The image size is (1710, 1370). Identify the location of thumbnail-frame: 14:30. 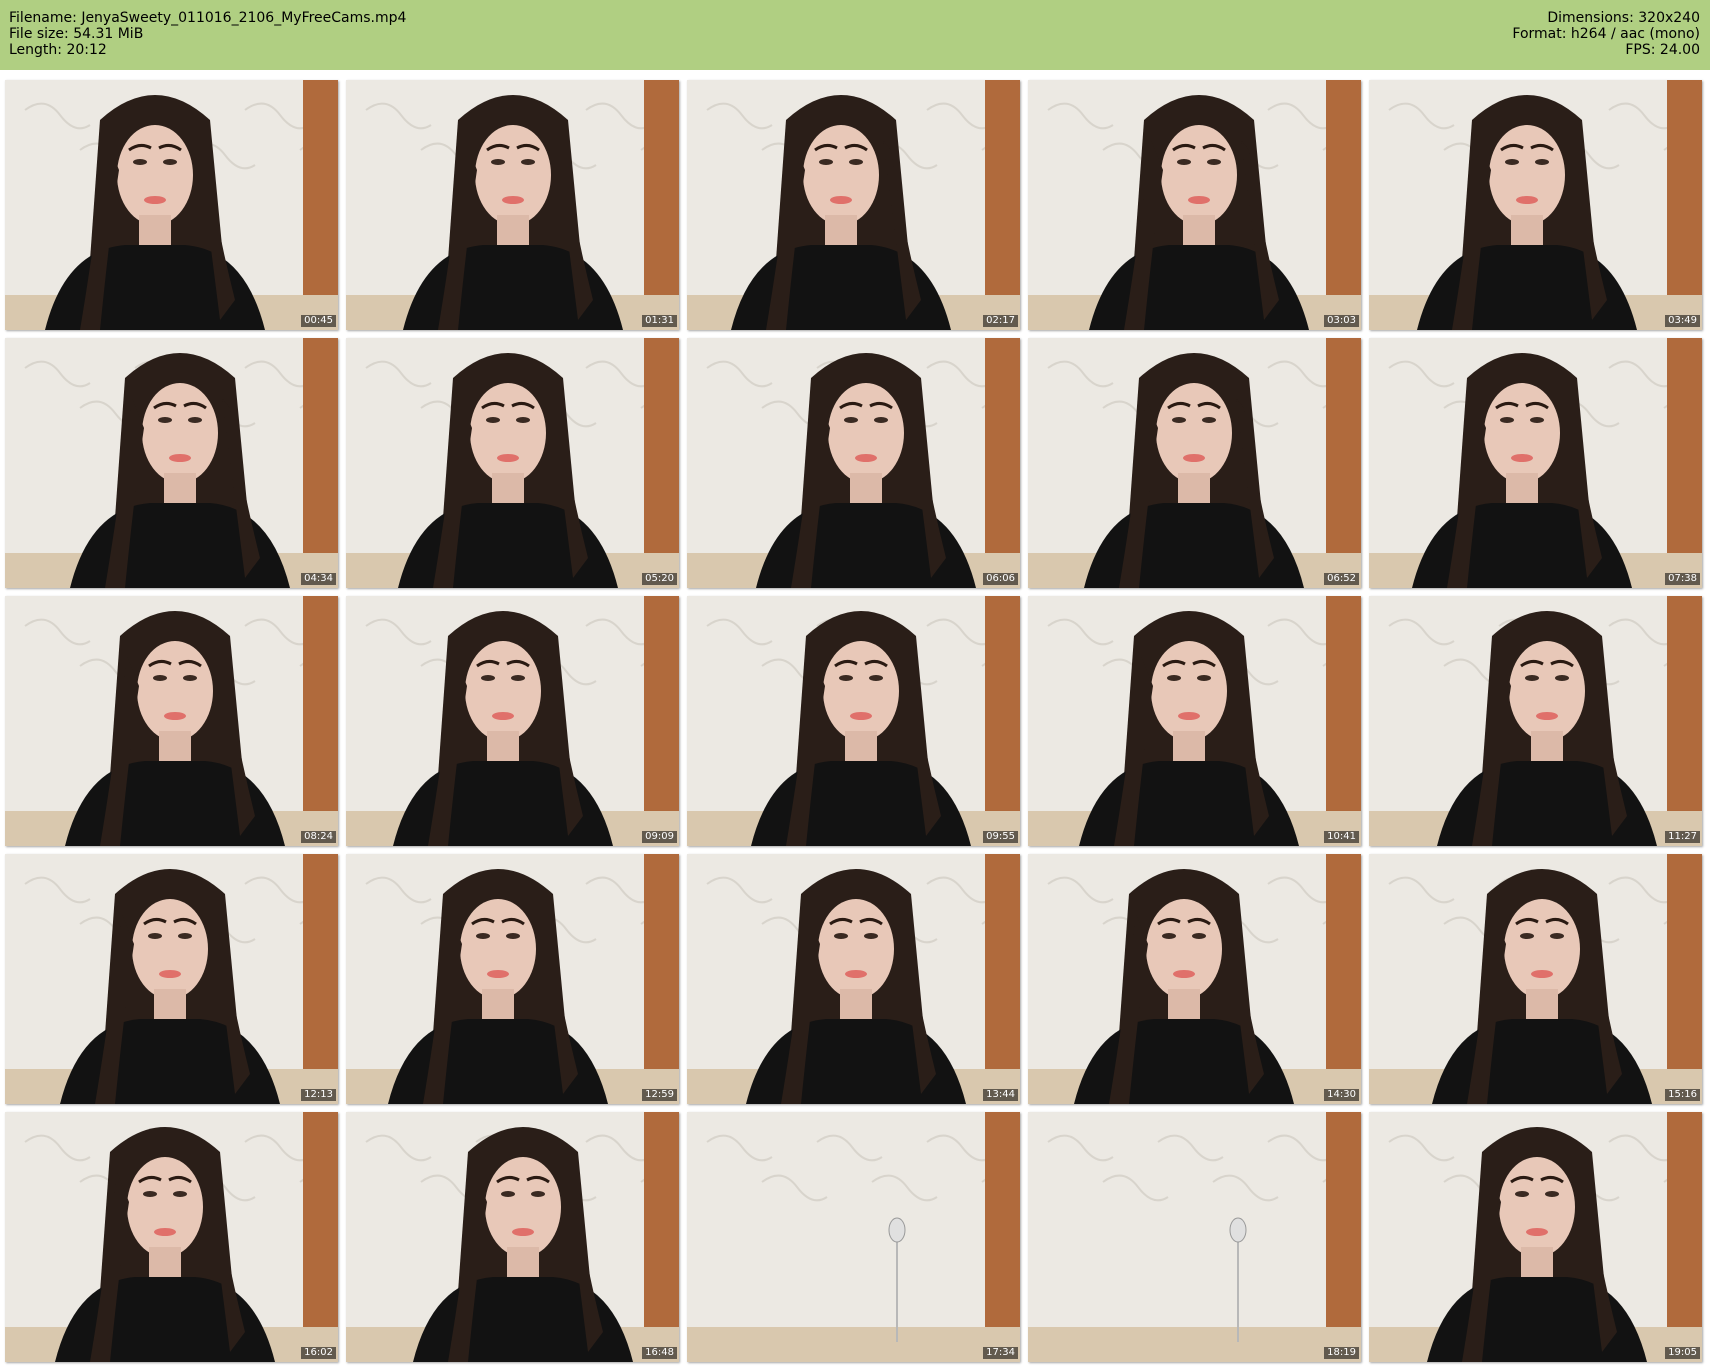
(1194, 979).